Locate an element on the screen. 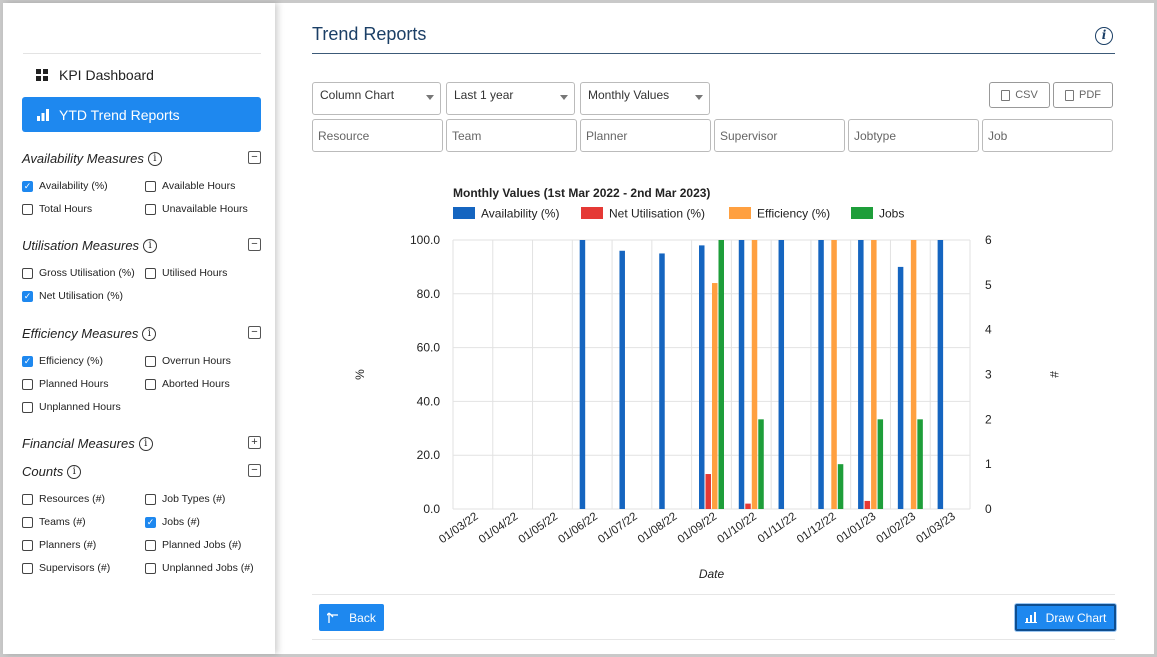  nav-kpi-dashboard-label: KPI Dashboard is located at coordinates (106, 74).